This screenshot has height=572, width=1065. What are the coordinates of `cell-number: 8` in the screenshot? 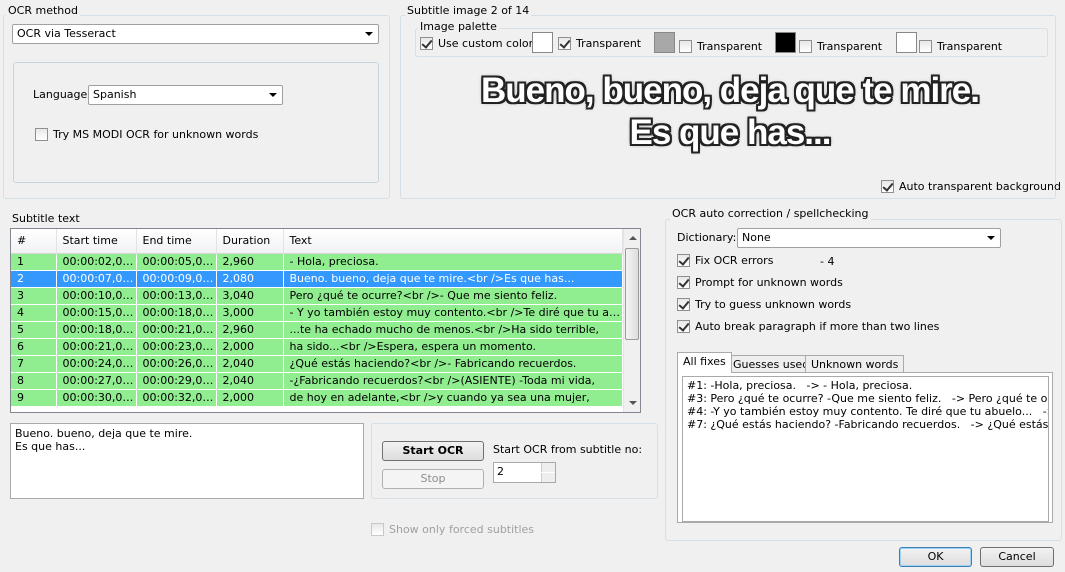 It's located at (34, 381).